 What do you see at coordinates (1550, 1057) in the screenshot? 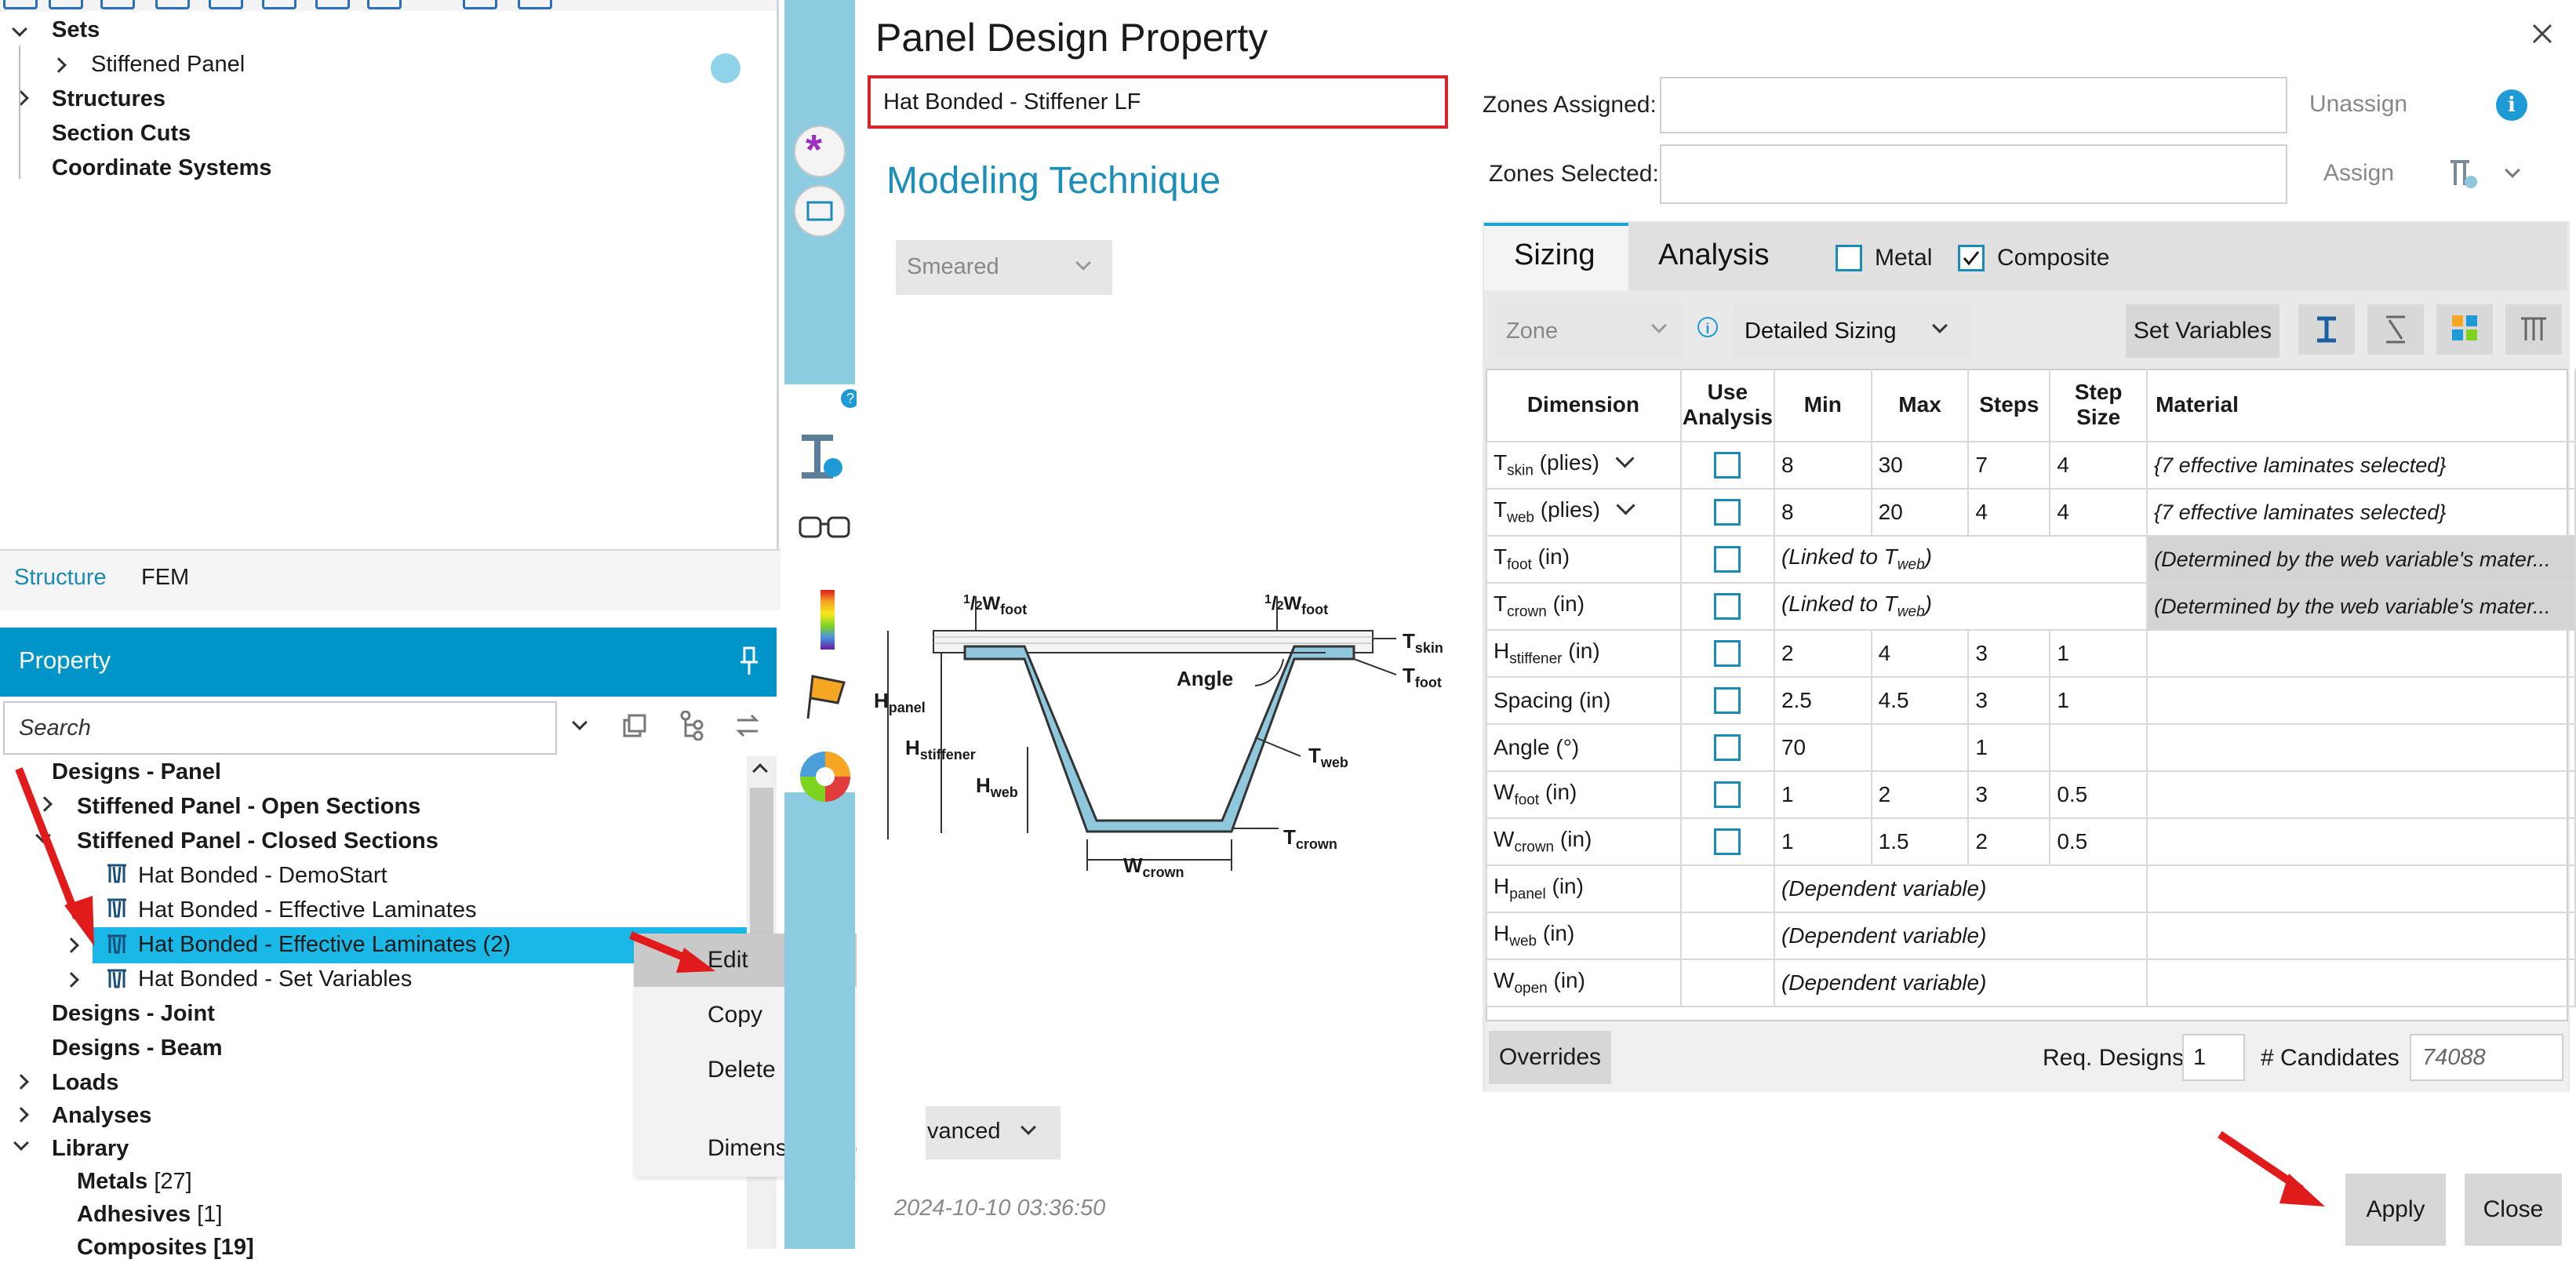
I see `overrides-button: Overrides` at bounding box center [1550, 1057].